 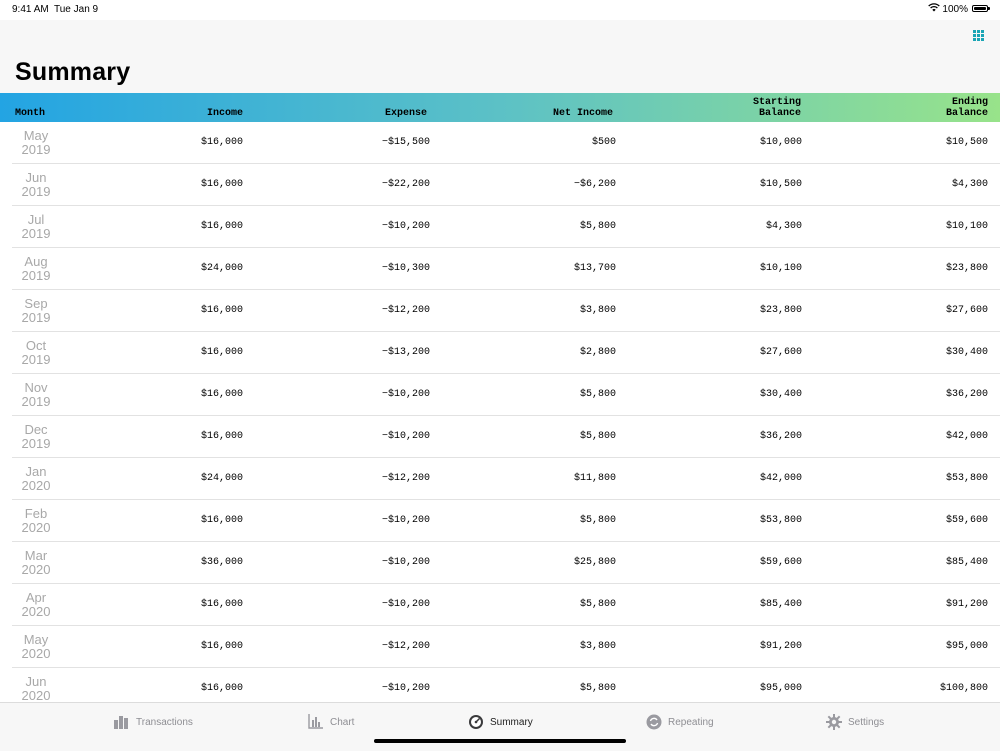 What do you see at coordinates (780, 688) in the screenshot?
I see `cell-starting-balance: $95,000` at bounding box center [780, 688].